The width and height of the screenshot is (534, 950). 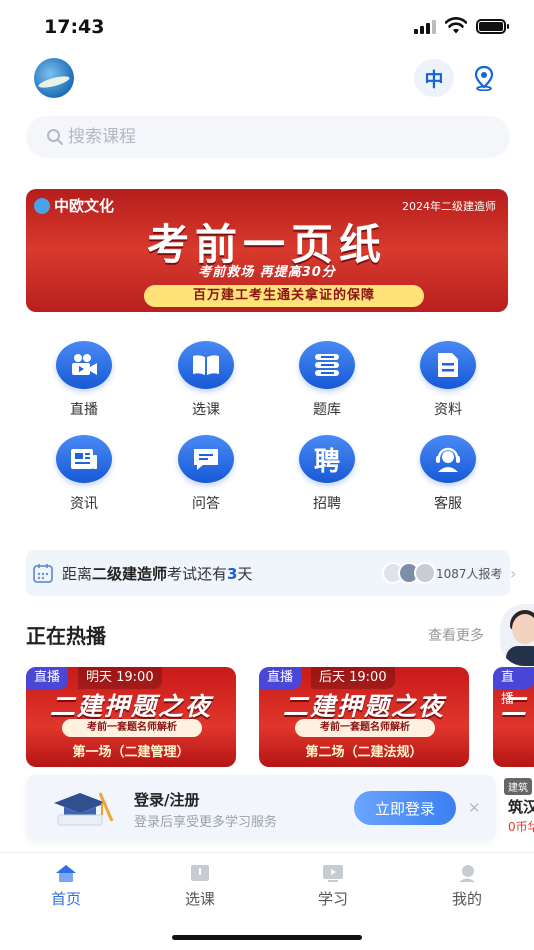 What do you see at coordinates (120, 678) in the screenshot?
I see `live-card-time: 明天 19:00` at bounding box center [120, 678].